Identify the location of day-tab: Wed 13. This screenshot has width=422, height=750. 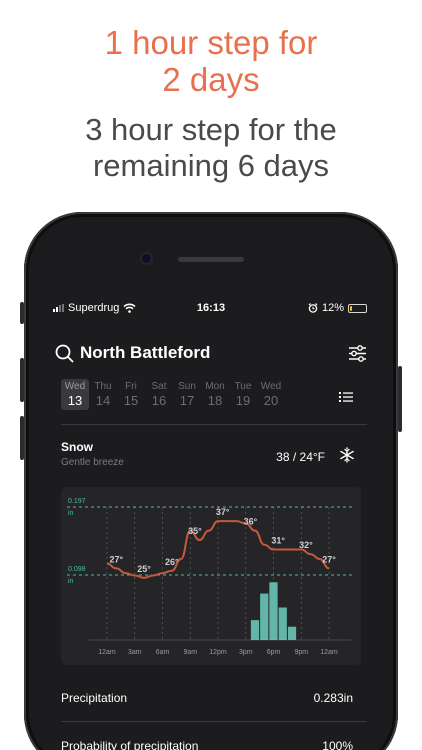
(75, 394).